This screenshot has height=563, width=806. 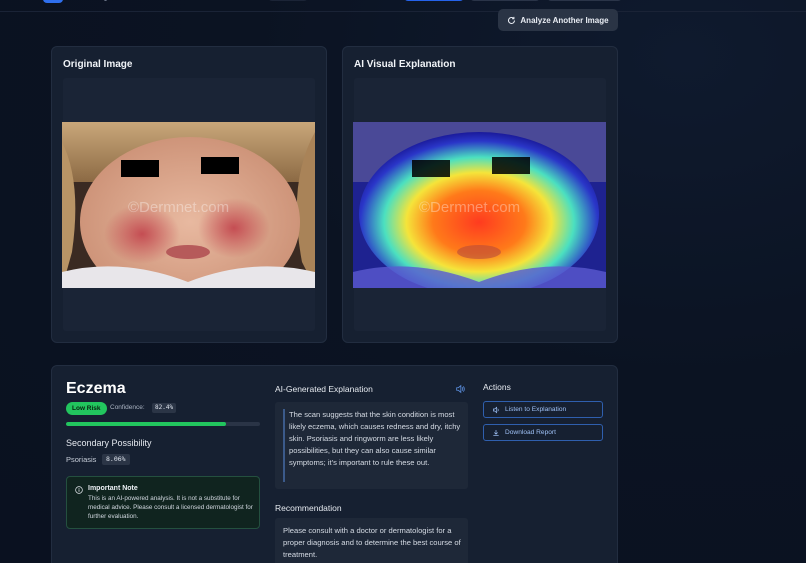 I want to click on top-nav-bar, so click(x=403, y=6).